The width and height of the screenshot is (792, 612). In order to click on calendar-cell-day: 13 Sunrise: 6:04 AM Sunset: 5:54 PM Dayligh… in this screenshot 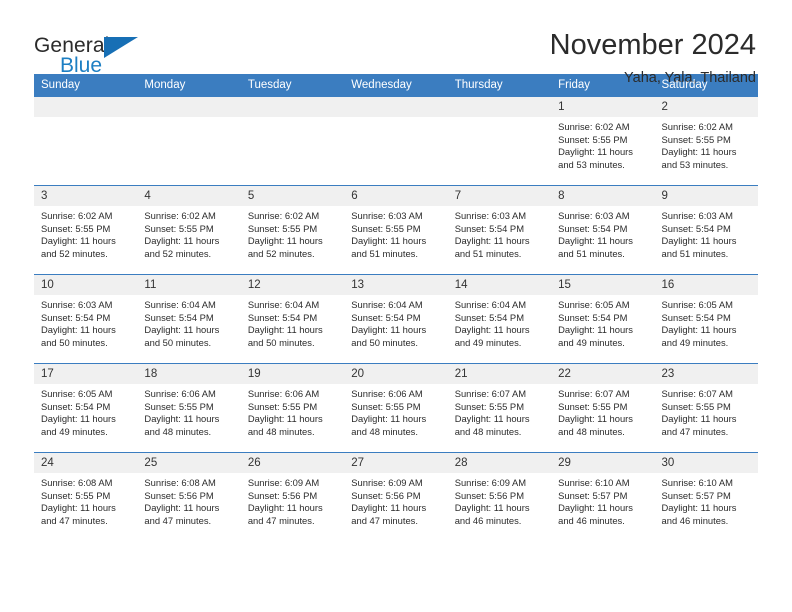, I will do `click(396, 319)`.